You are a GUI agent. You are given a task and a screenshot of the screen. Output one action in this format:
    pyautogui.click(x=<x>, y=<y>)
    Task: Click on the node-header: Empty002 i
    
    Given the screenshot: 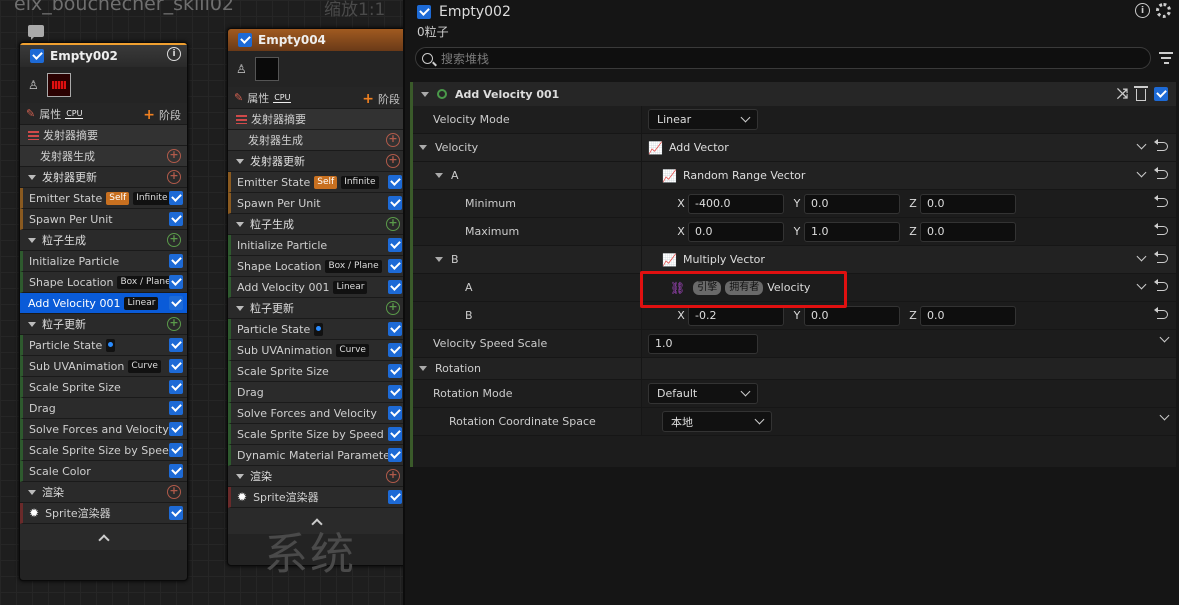 What is the action you would take?
    pyautogui.click(x=103, y=55)
    